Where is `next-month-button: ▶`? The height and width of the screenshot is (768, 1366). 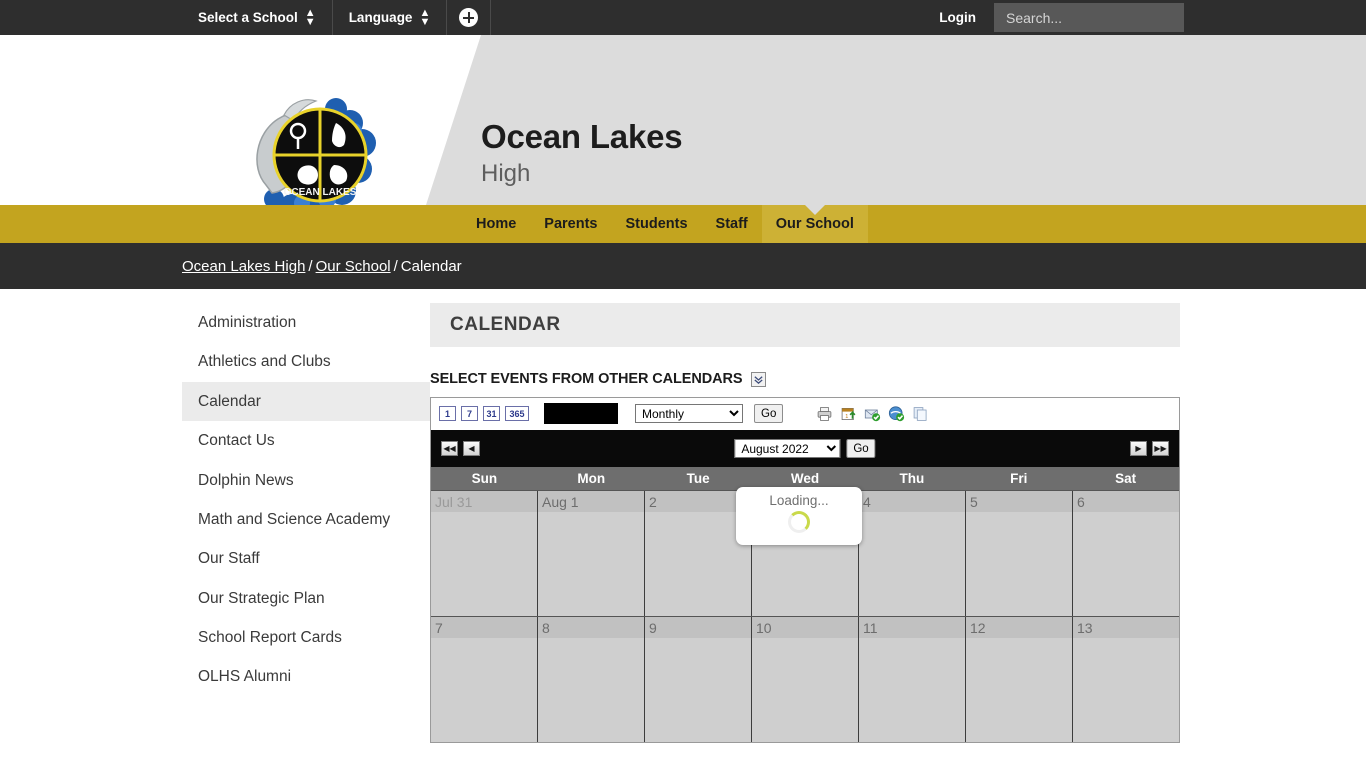 next-month-button: ▶ is located at coordinates (1138, 448).